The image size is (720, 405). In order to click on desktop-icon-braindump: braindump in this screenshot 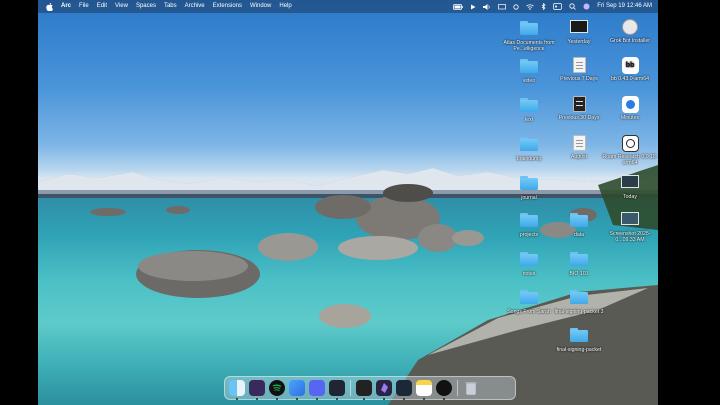, I will do `click(529, 148)`.